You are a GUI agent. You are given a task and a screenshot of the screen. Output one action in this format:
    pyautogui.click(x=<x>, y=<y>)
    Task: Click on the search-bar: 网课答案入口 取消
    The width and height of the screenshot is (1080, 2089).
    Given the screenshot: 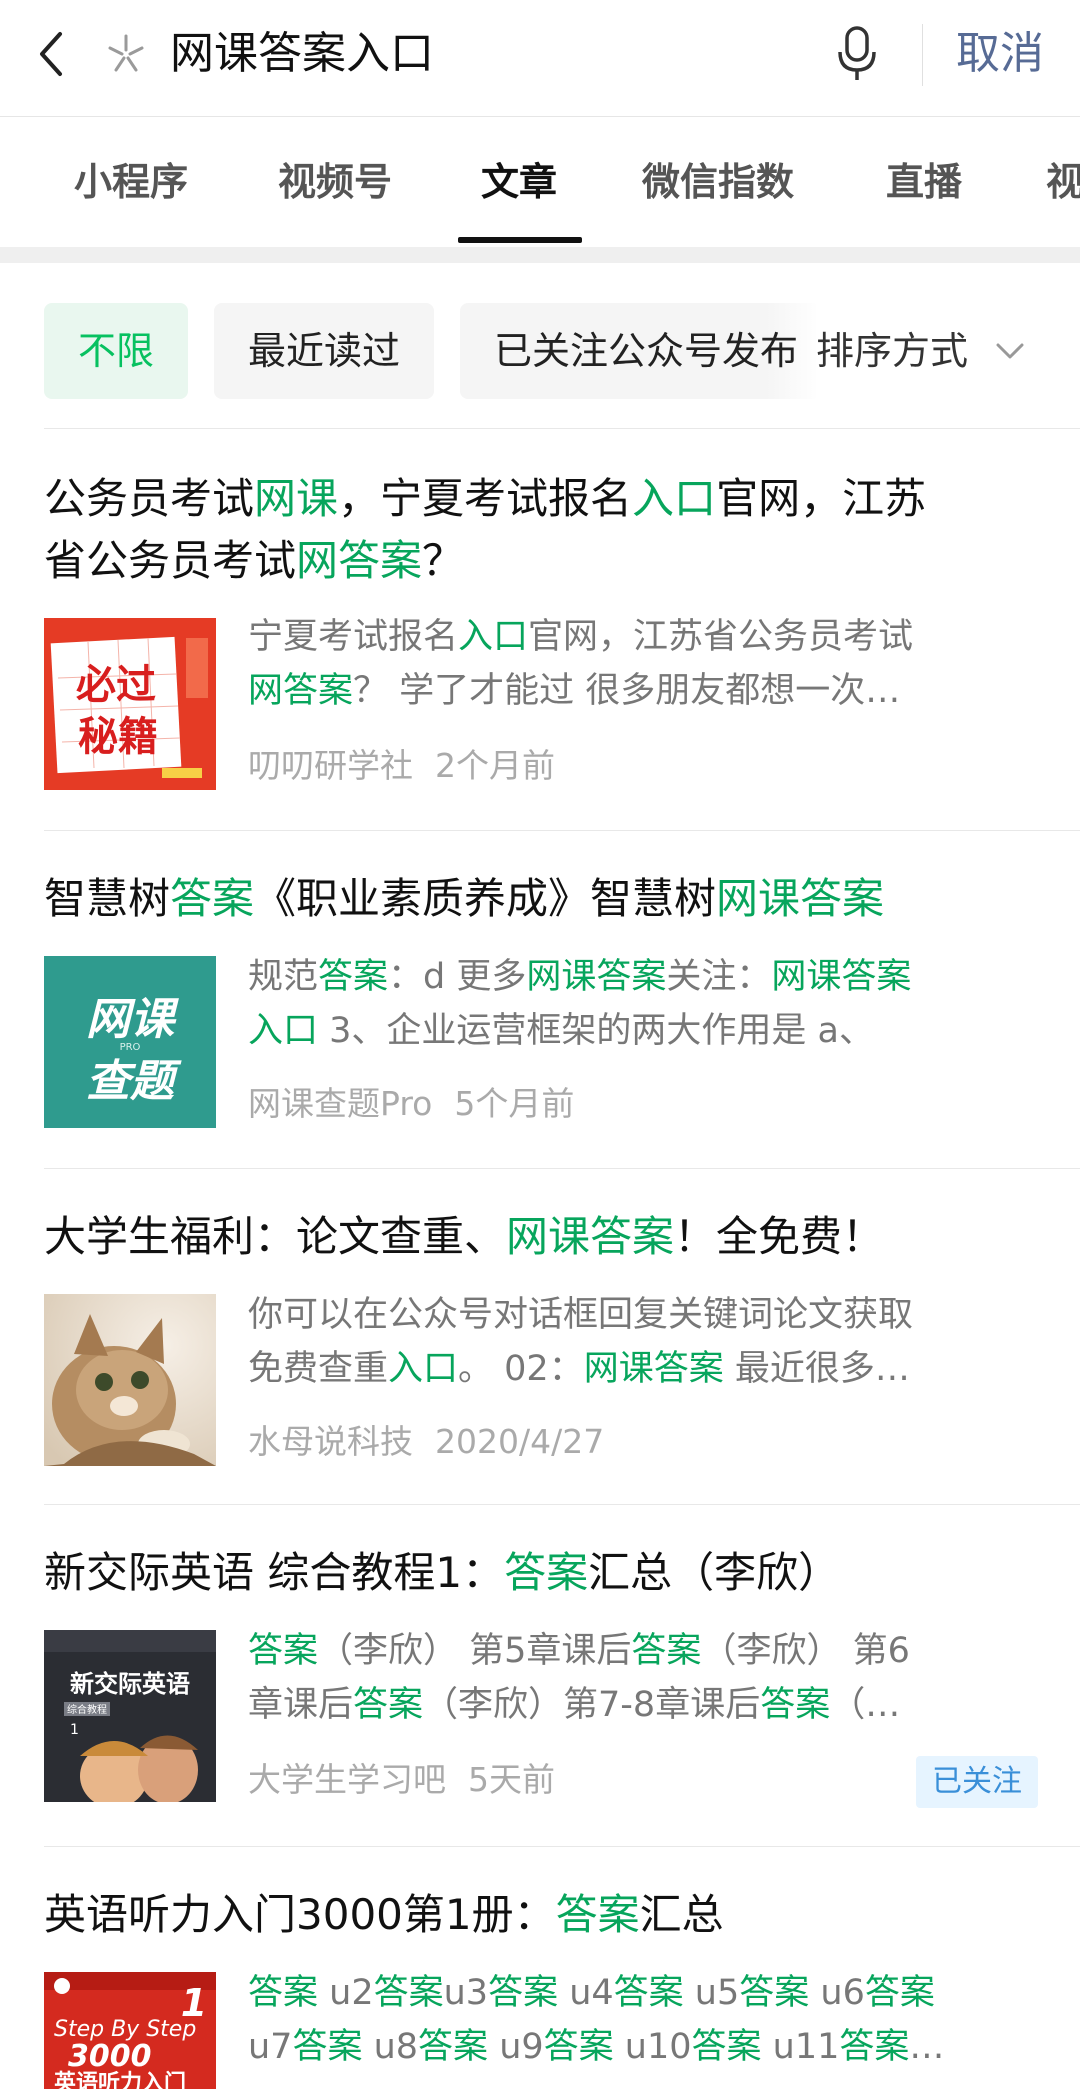 What is the action you would take?
    pyautogui.click(x=540, y=58)
    